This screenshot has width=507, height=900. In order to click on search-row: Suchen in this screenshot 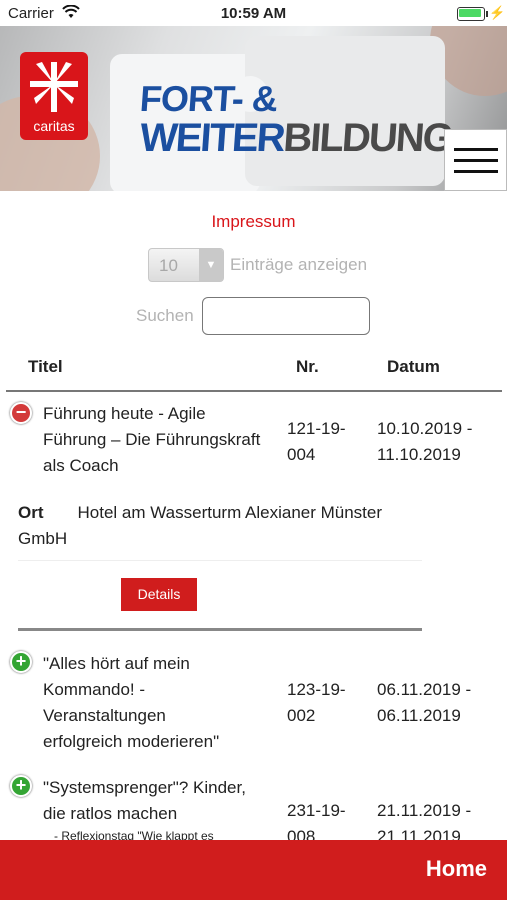, I will do `click(253, 316)`.